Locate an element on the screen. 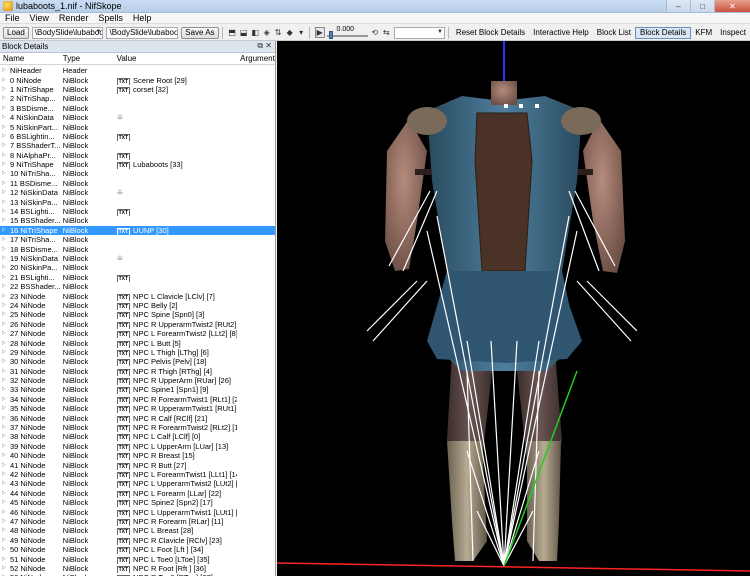 The image size is (750, 576). play-animation-icon: ▶ is located at coordinates (319, 32).